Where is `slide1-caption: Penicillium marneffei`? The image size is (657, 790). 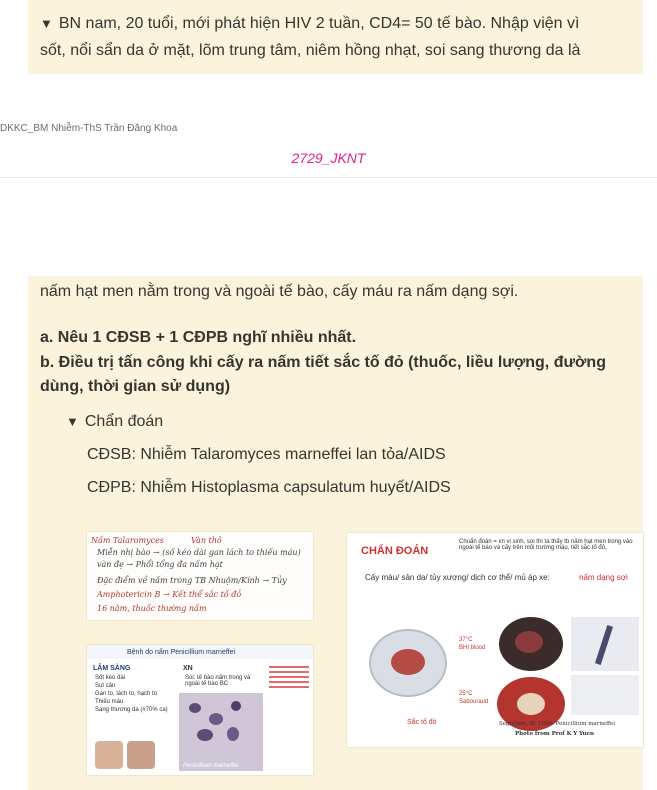 slide1-caption: Penicillium marneffei is located at coordinates (211, 766).